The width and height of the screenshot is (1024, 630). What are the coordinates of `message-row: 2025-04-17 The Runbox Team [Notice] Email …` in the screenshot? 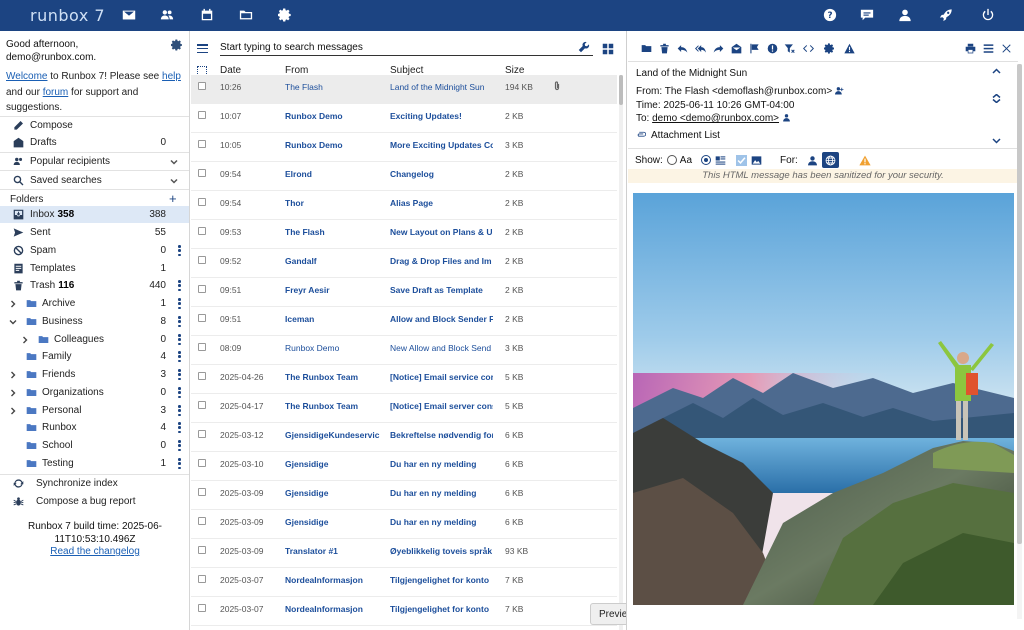 It's located at (404, 408).